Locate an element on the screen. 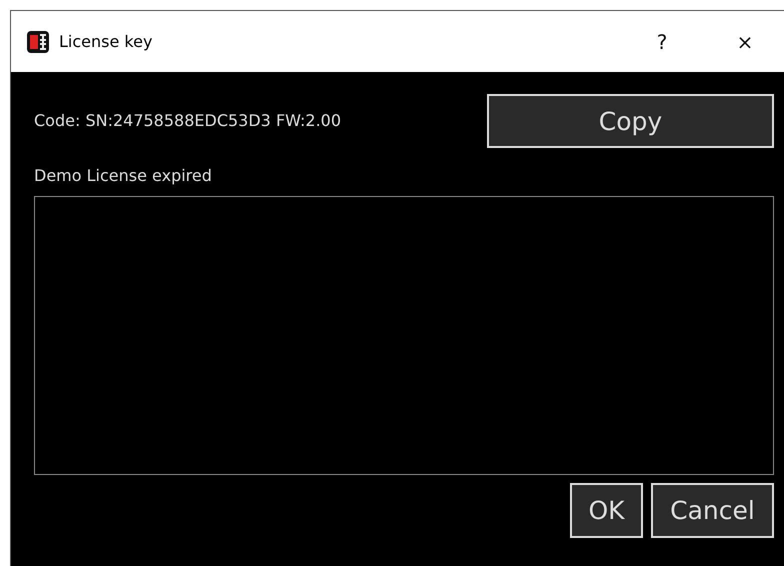  close-button: × is located at coordinates (745, 41).